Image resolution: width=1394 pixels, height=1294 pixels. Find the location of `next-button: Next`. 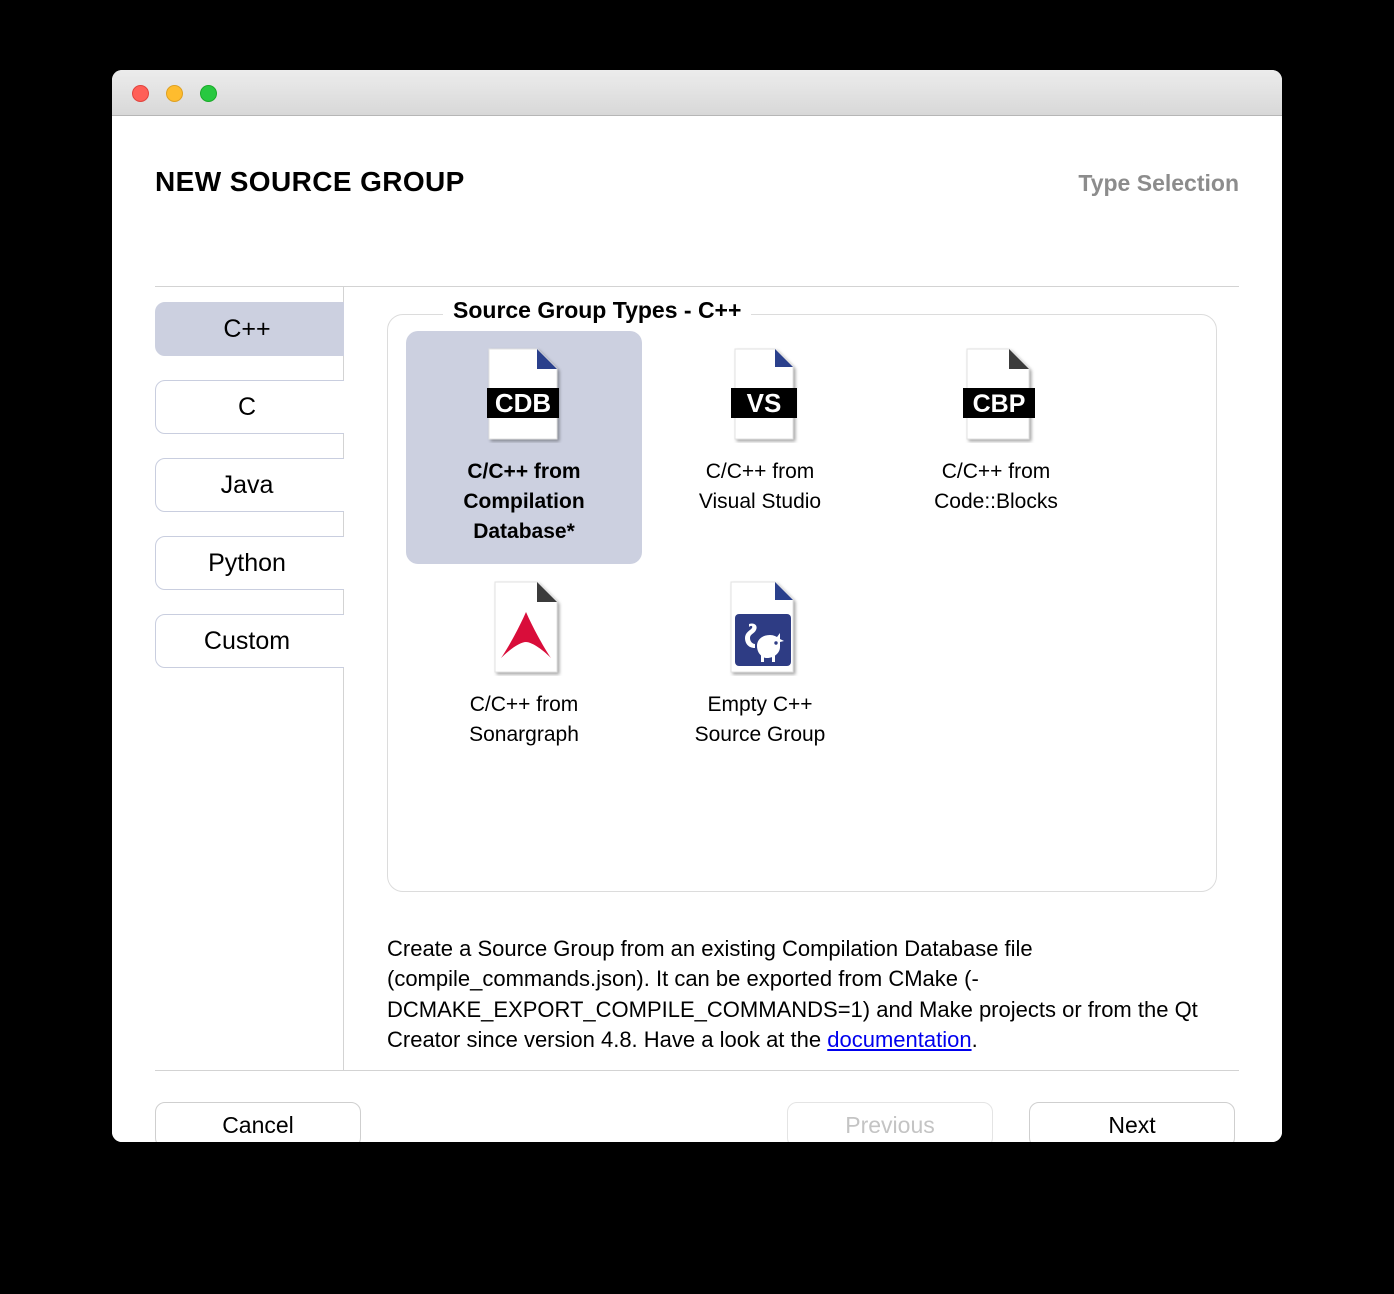

next-button: Next is located at coordinates (1132, 1122).